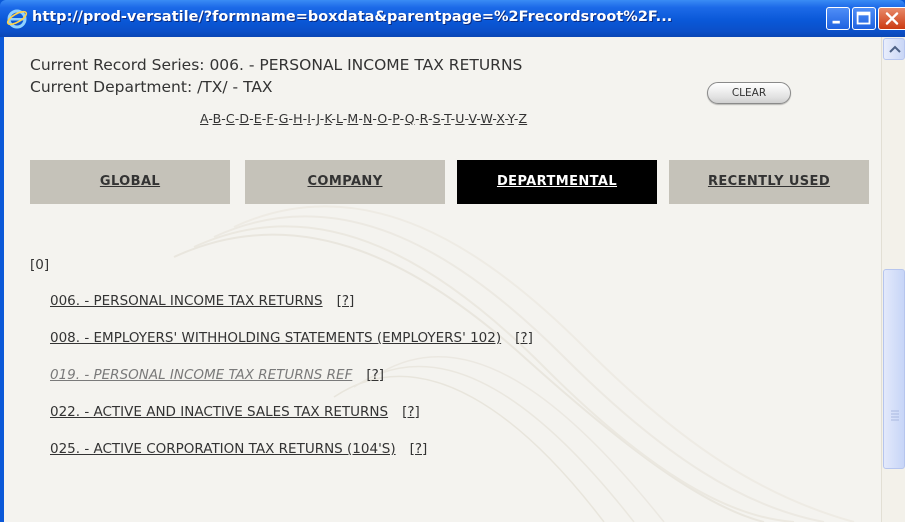  I want to click on close-button, so click(891, 18).